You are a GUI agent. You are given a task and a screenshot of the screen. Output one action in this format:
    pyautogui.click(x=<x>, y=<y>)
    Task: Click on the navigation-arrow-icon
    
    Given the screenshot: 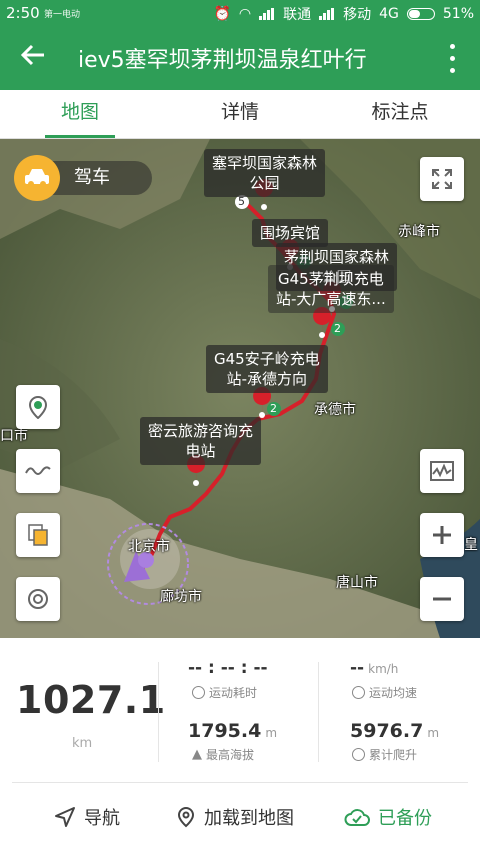 What is the action you would take?
    pyautogui.click(x=65, y=817)
    